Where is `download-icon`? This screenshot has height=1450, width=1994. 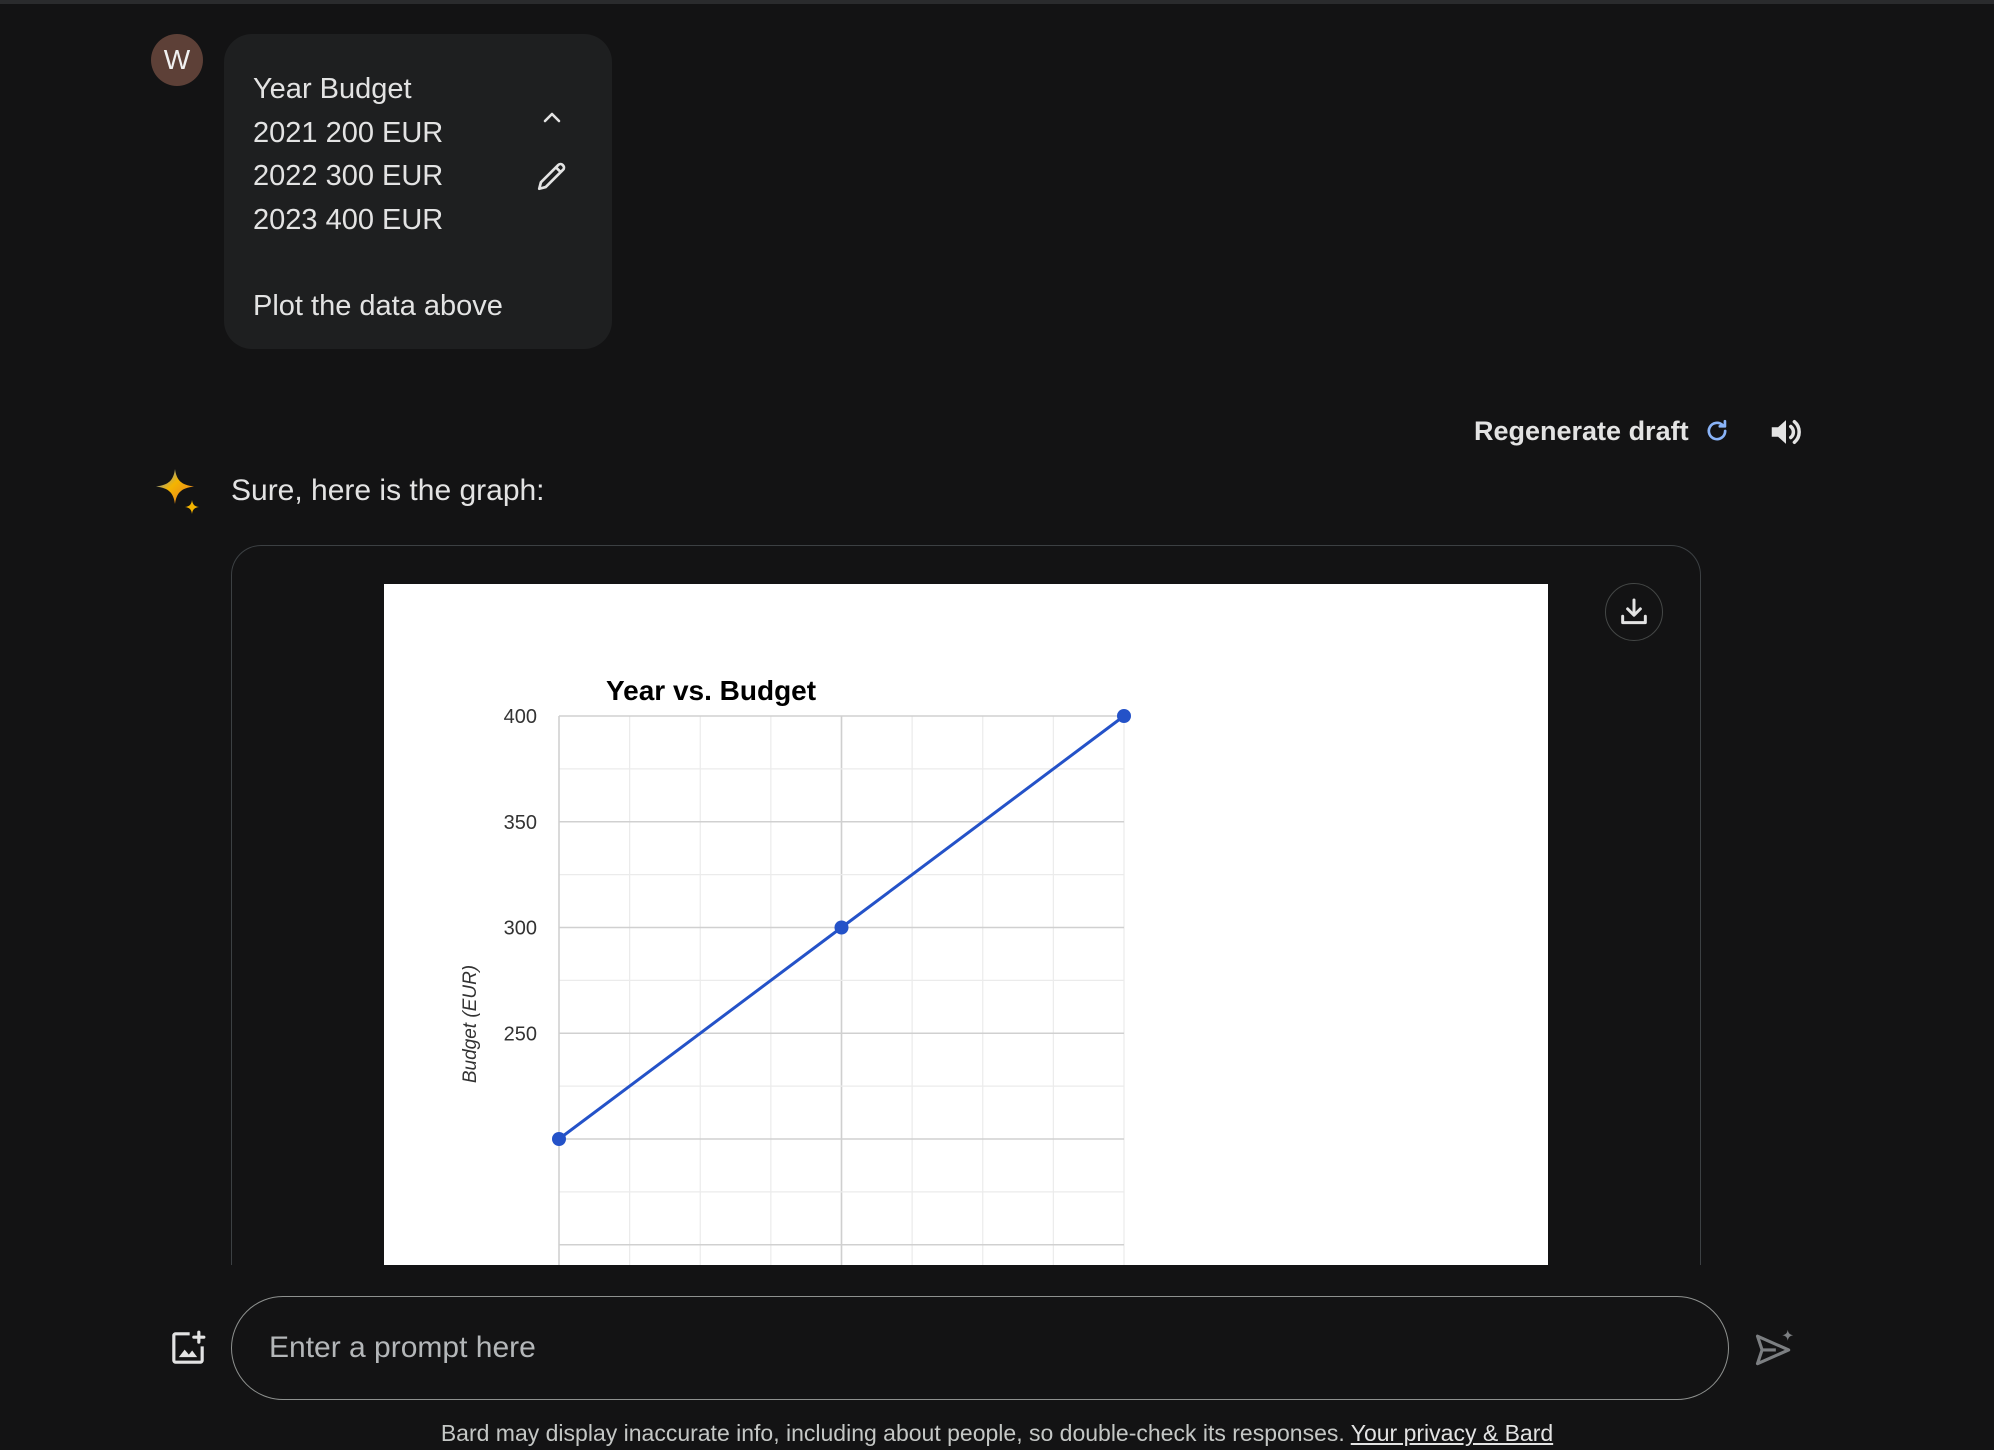 download-icon is located at coordinates (1634, 611).